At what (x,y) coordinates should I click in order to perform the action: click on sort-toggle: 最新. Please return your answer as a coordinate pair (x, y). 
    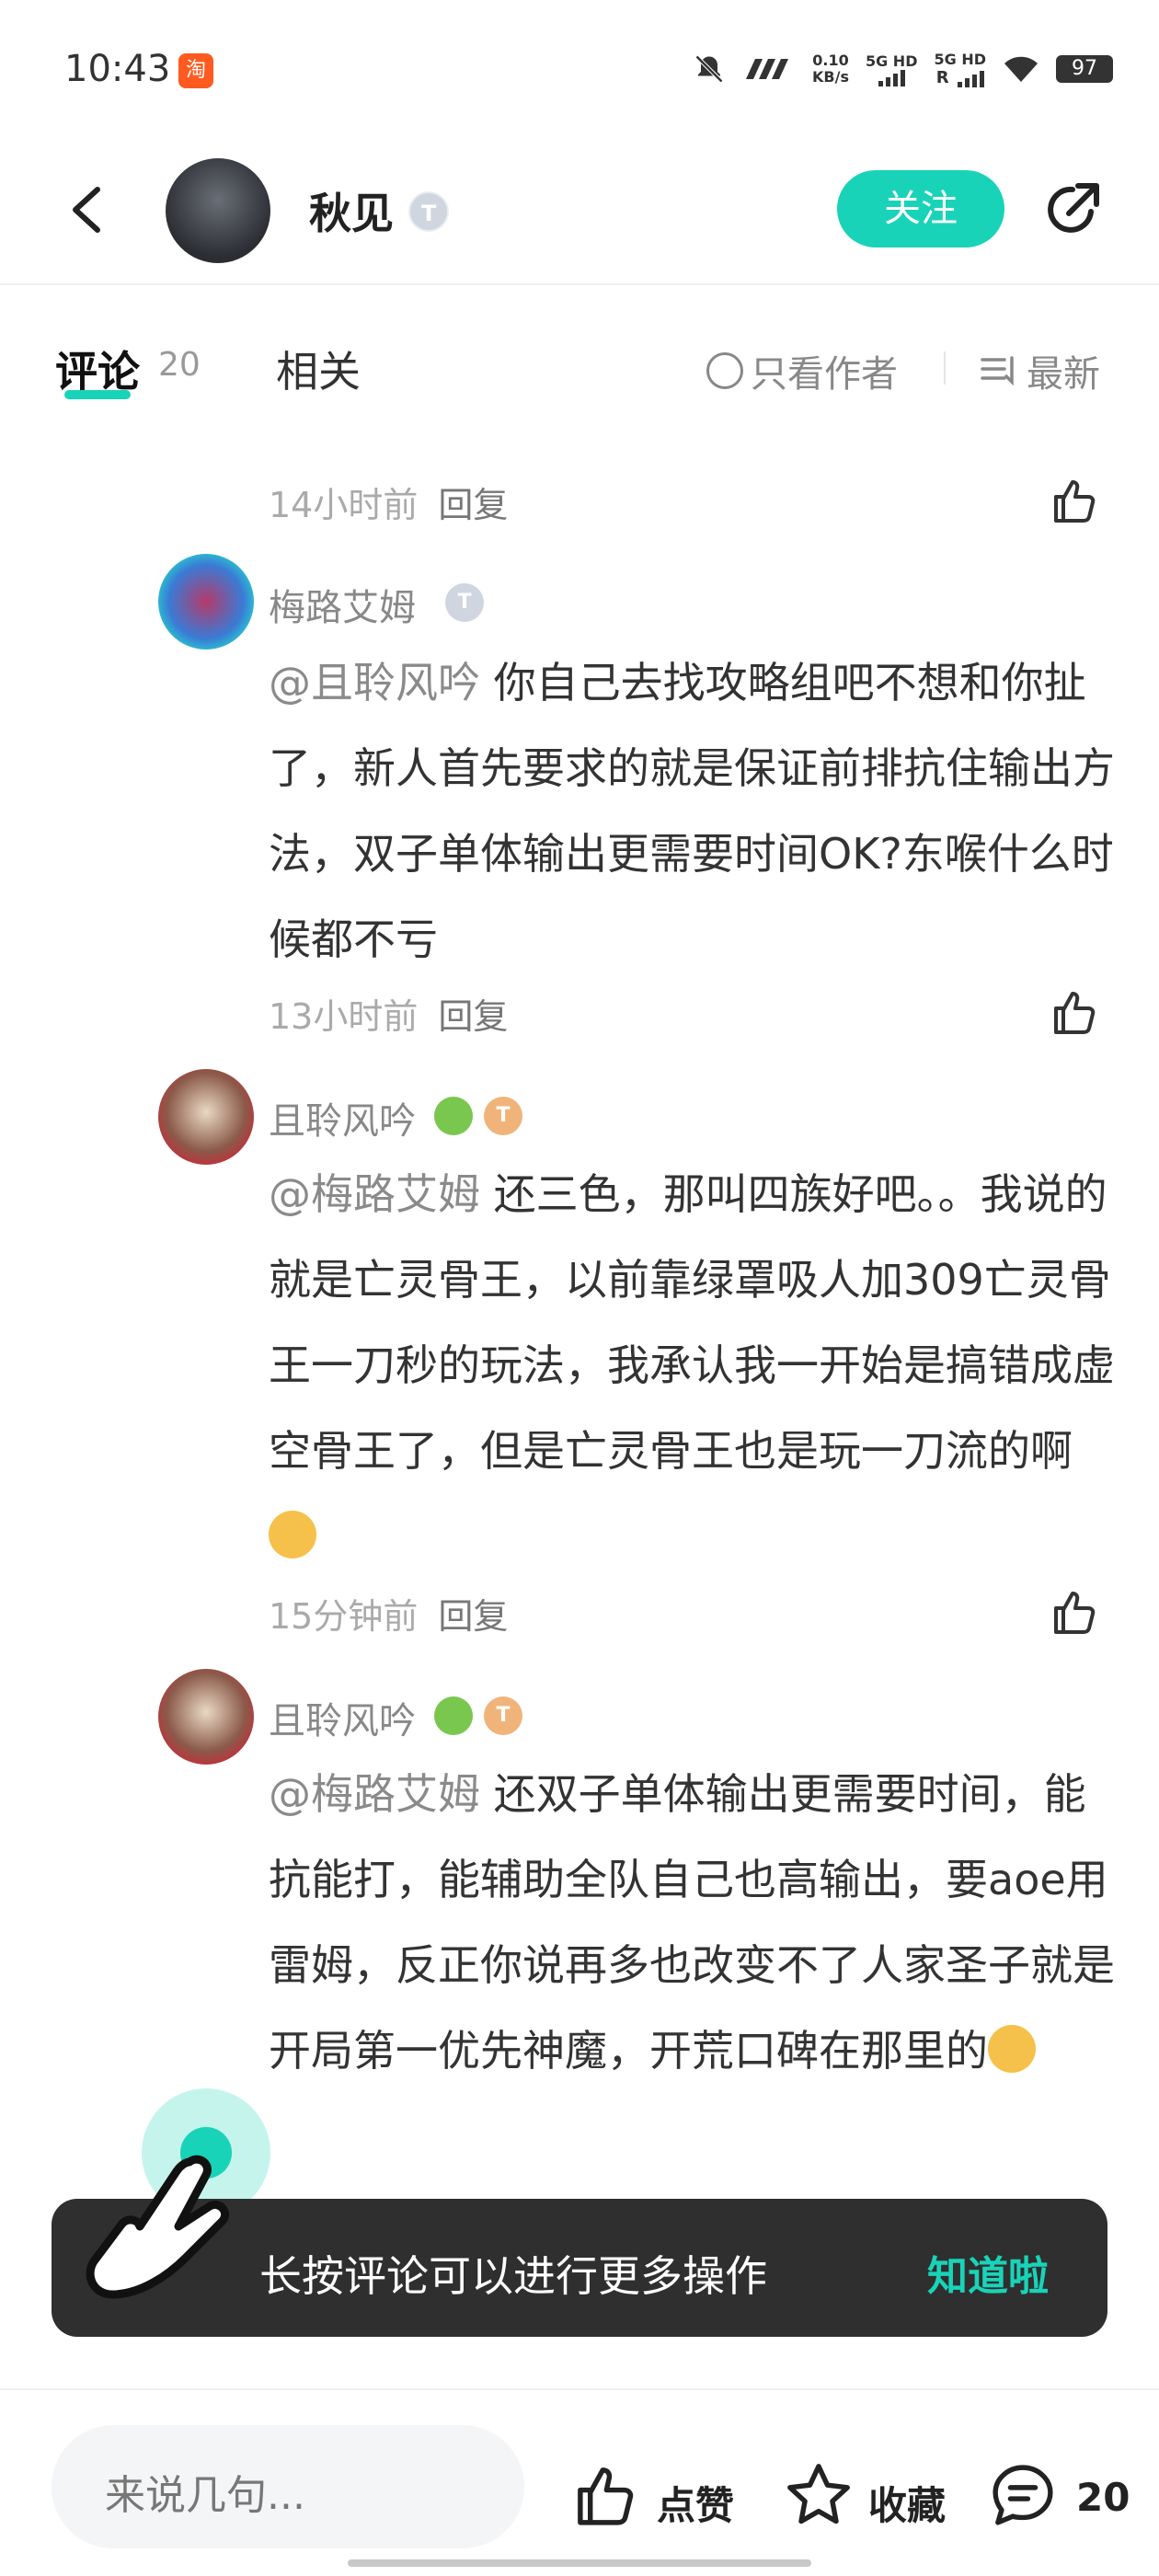
    Looking at the image, I should click on (1040, 370).